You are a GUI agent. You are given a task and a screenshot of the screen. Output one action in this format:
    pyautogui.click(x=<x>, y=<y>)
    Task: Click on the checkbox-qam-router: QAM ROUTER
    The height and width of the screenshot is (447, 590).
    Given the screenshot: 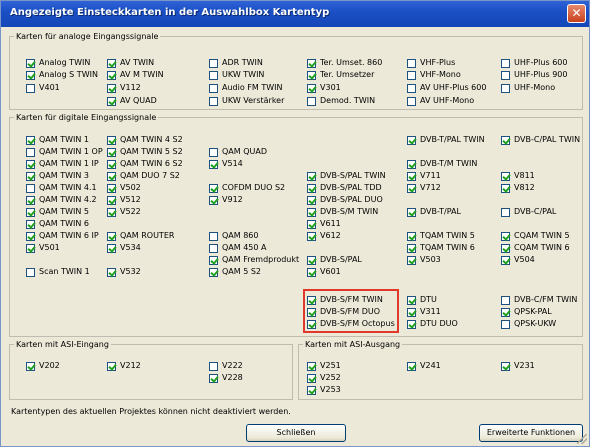 What is the action you would take?
    pyautogui.click(x=140, y=236)
    